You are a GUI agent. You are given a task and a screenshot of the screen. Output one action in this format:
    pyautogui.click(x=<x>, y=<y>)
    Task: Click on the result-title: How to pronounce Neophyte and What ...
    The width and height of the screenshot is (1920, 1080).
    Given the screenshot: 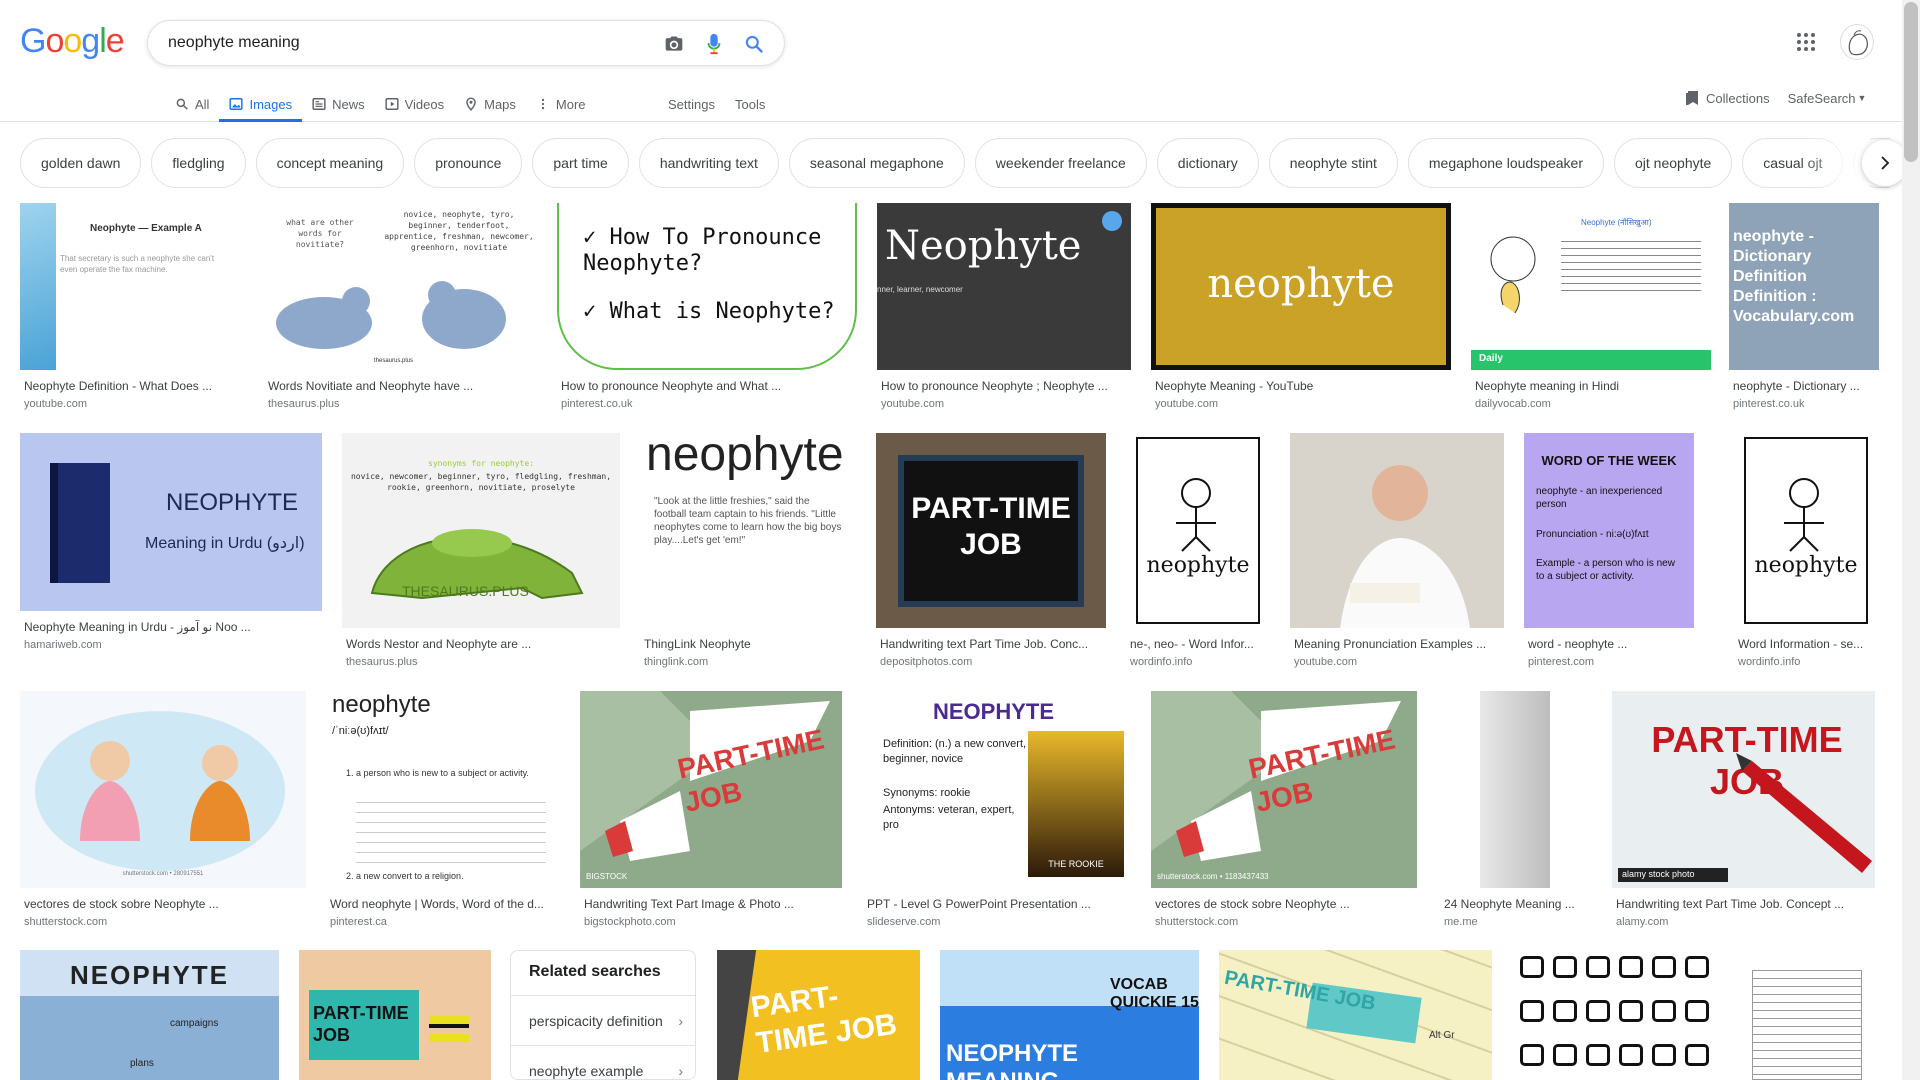 What is the action you would take?
    pyautogui.click(x=708, y=386)
    